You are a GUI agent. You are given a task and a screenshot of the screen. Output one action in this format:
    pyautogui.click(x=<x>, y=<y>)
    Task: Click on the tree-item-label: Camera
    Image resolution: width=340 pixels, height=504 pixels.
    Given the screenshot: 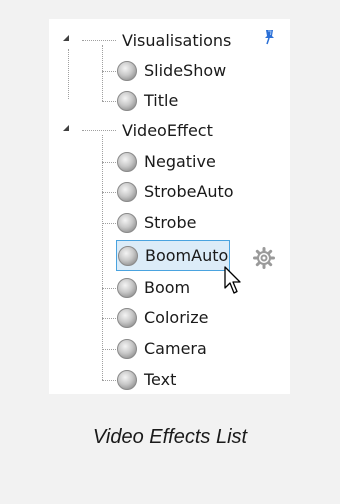 What is the action you would take?
    pyautogui.click(x=175, y=348)
    